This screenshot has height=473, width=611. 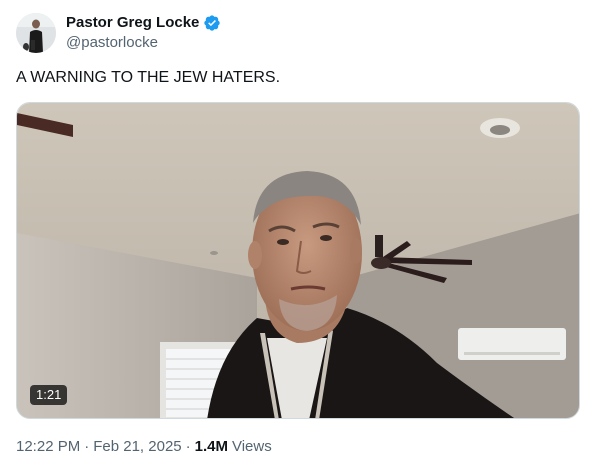 I want to click on verified-badge-icon, so click(x=212, y=23).